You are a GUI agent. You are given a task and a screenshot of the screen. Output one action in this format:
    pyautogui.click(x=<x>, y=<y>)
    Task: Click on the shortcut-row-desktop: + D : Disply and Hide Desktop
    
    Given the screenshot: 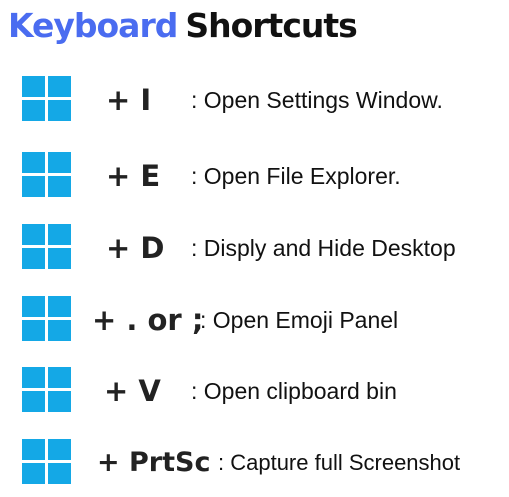 What is the action you would take?
    pyautogui.click(x=254, y=248)
    